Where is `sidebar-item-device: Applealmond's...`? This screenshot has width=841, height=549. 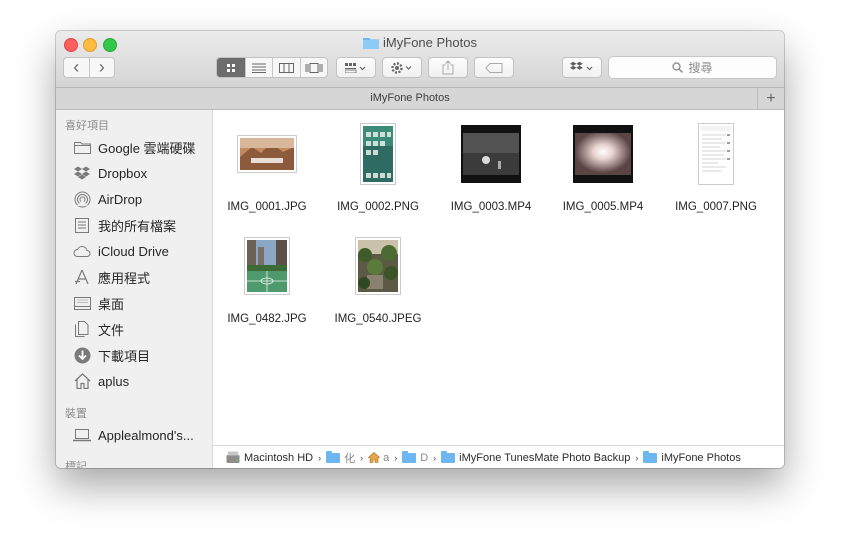 sidebar-item-device: Applealmond's... is located at coordinates (134, 435).